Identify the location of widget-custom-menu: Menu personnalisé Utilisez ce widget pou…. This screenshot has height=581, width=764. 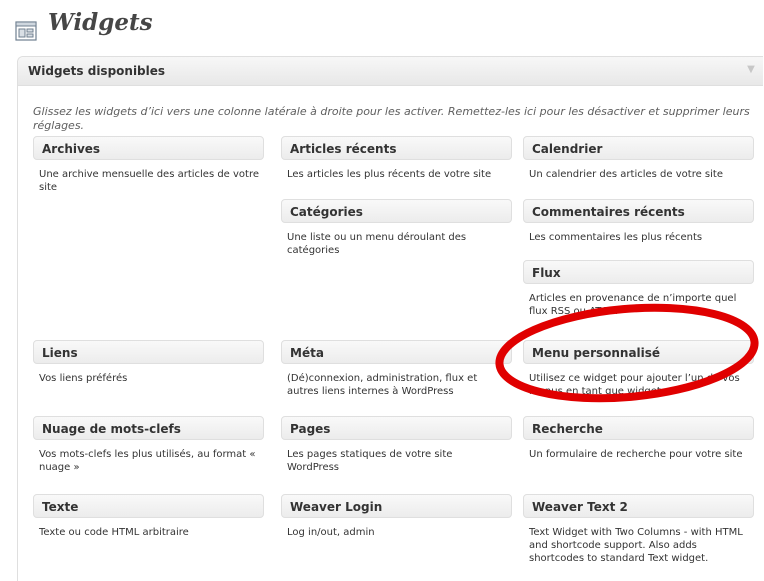
(638, 370).